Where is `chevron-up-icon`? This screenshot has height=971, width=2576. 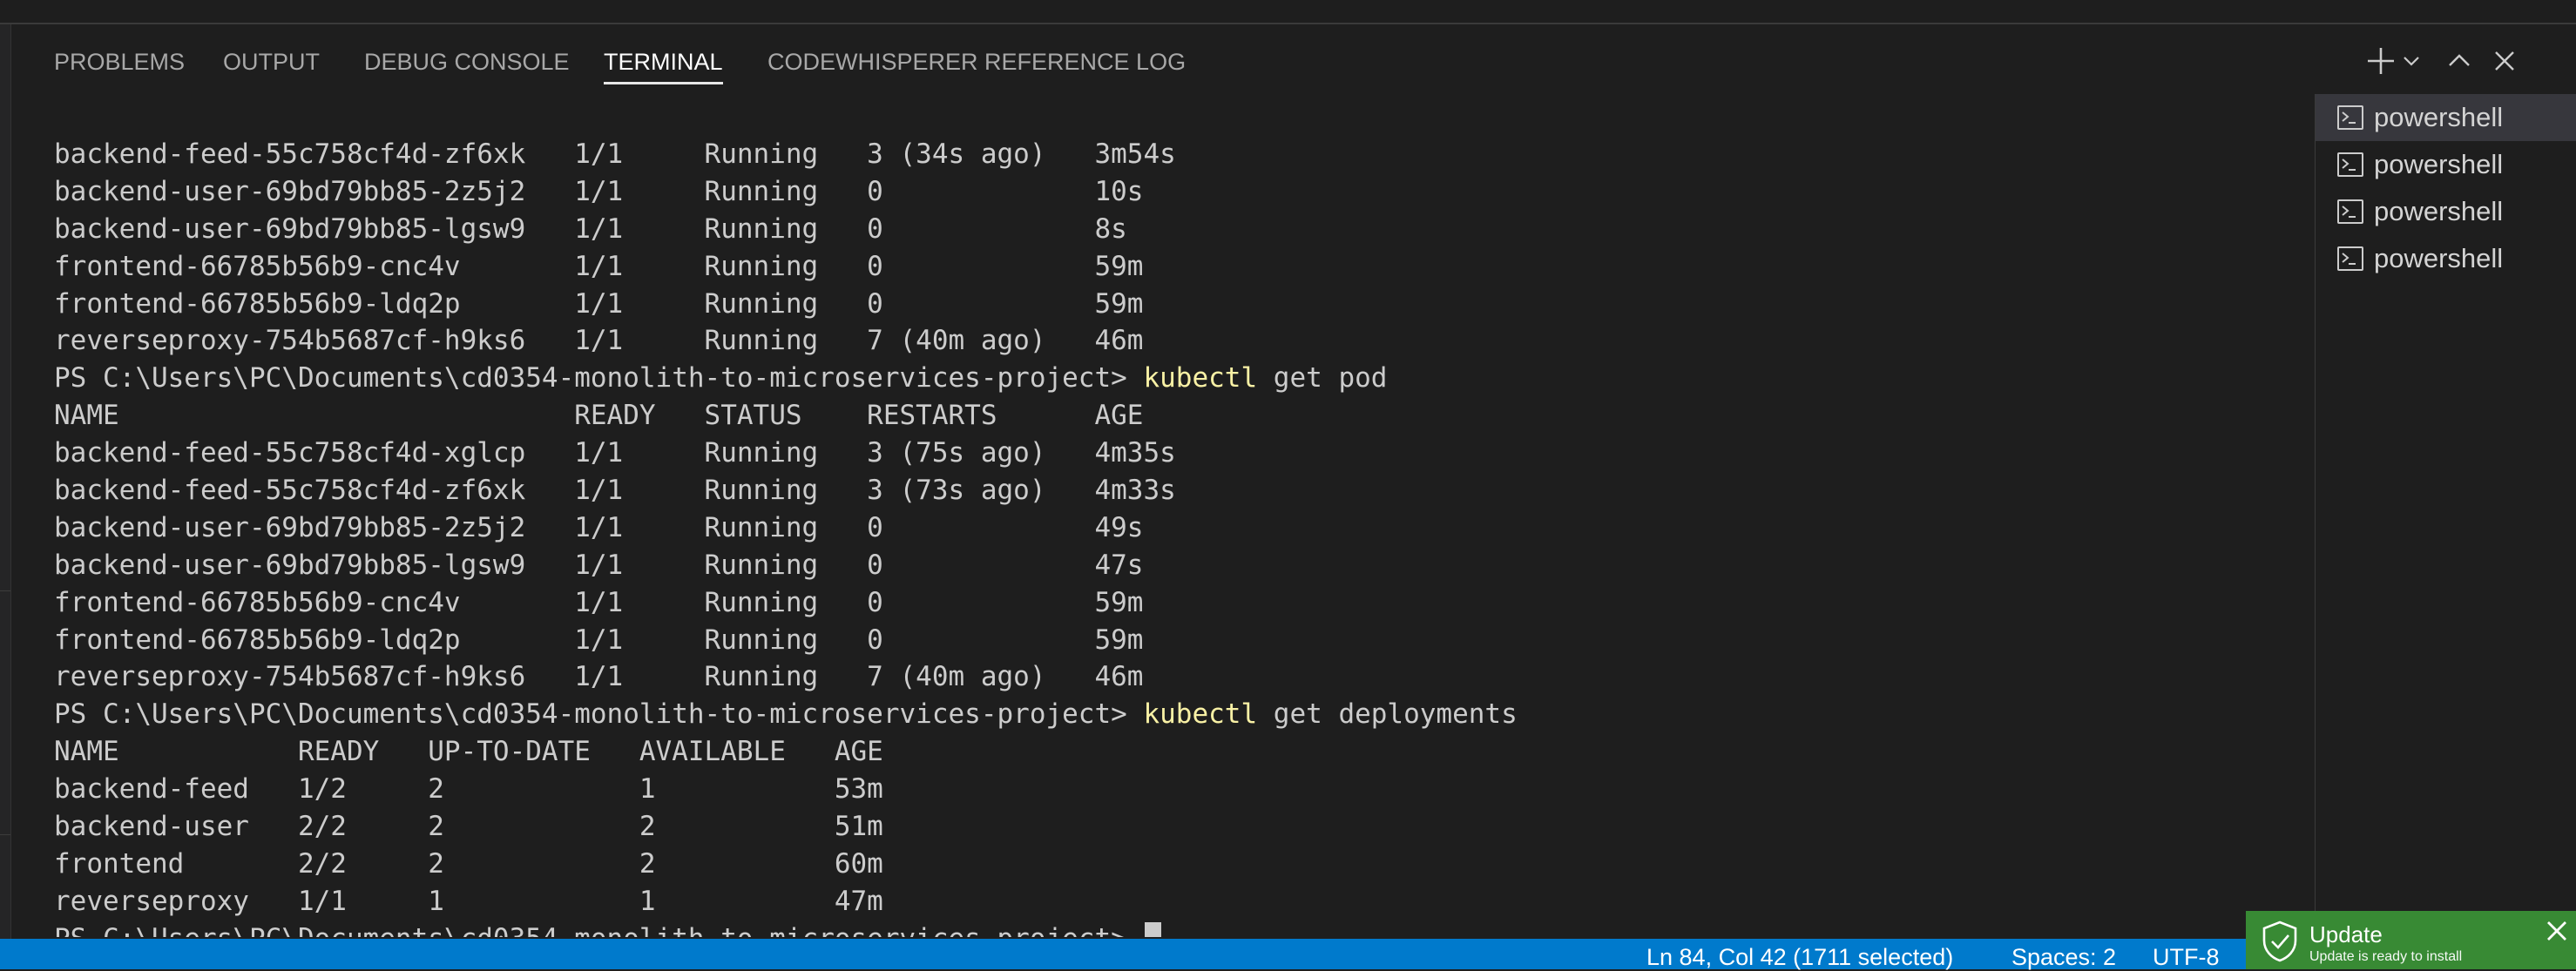 chevron-up-icon is located at coordinates (2459, 60).